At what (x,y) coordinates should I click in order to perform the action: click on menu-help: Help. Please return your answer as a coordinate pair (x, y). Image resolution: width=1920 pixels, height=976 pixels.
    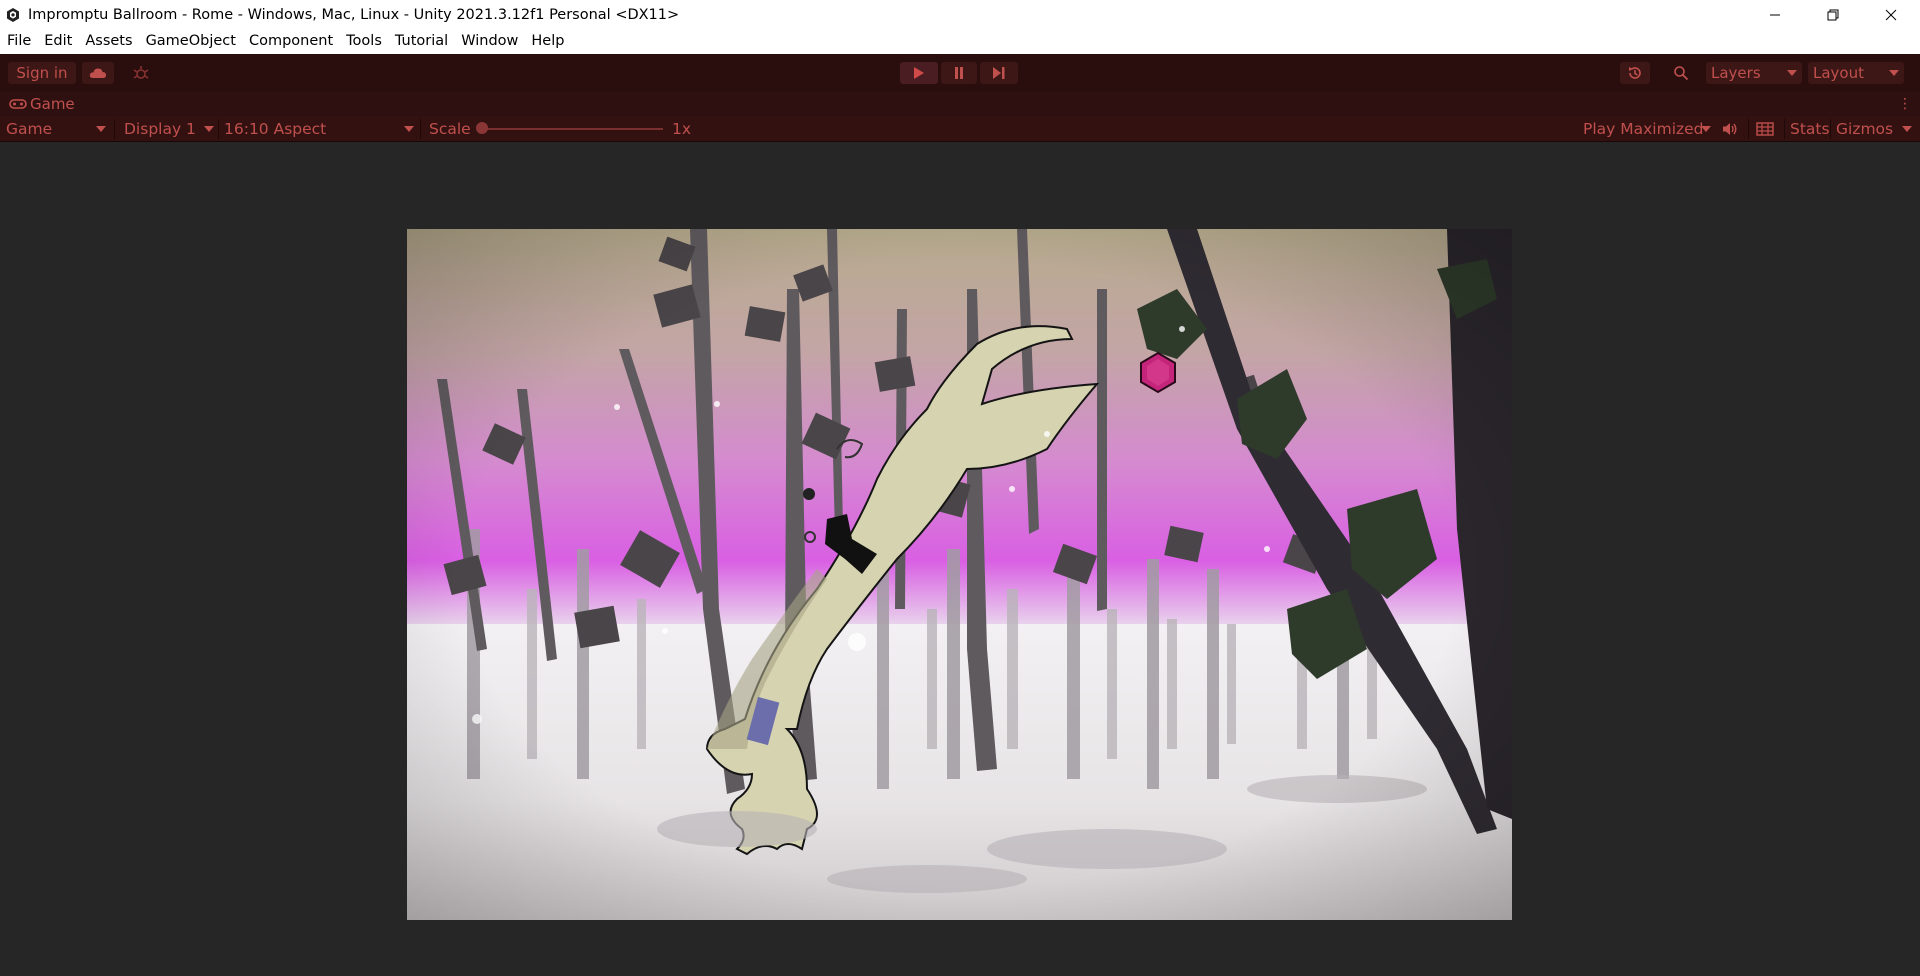
    Looking at the image, I should click on (547, 41).